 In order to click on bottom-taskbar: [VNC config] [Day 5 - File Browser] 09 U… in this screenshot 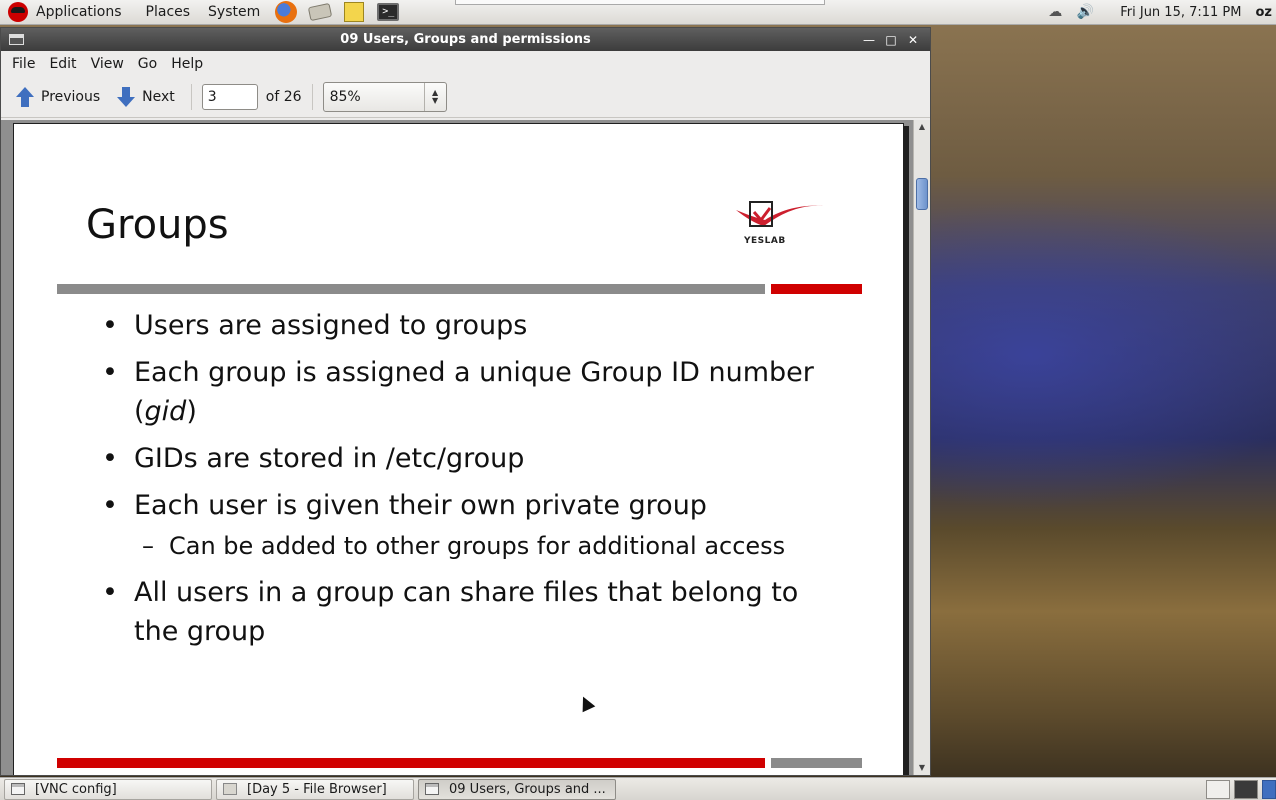, I will do `click(638, 788)`.